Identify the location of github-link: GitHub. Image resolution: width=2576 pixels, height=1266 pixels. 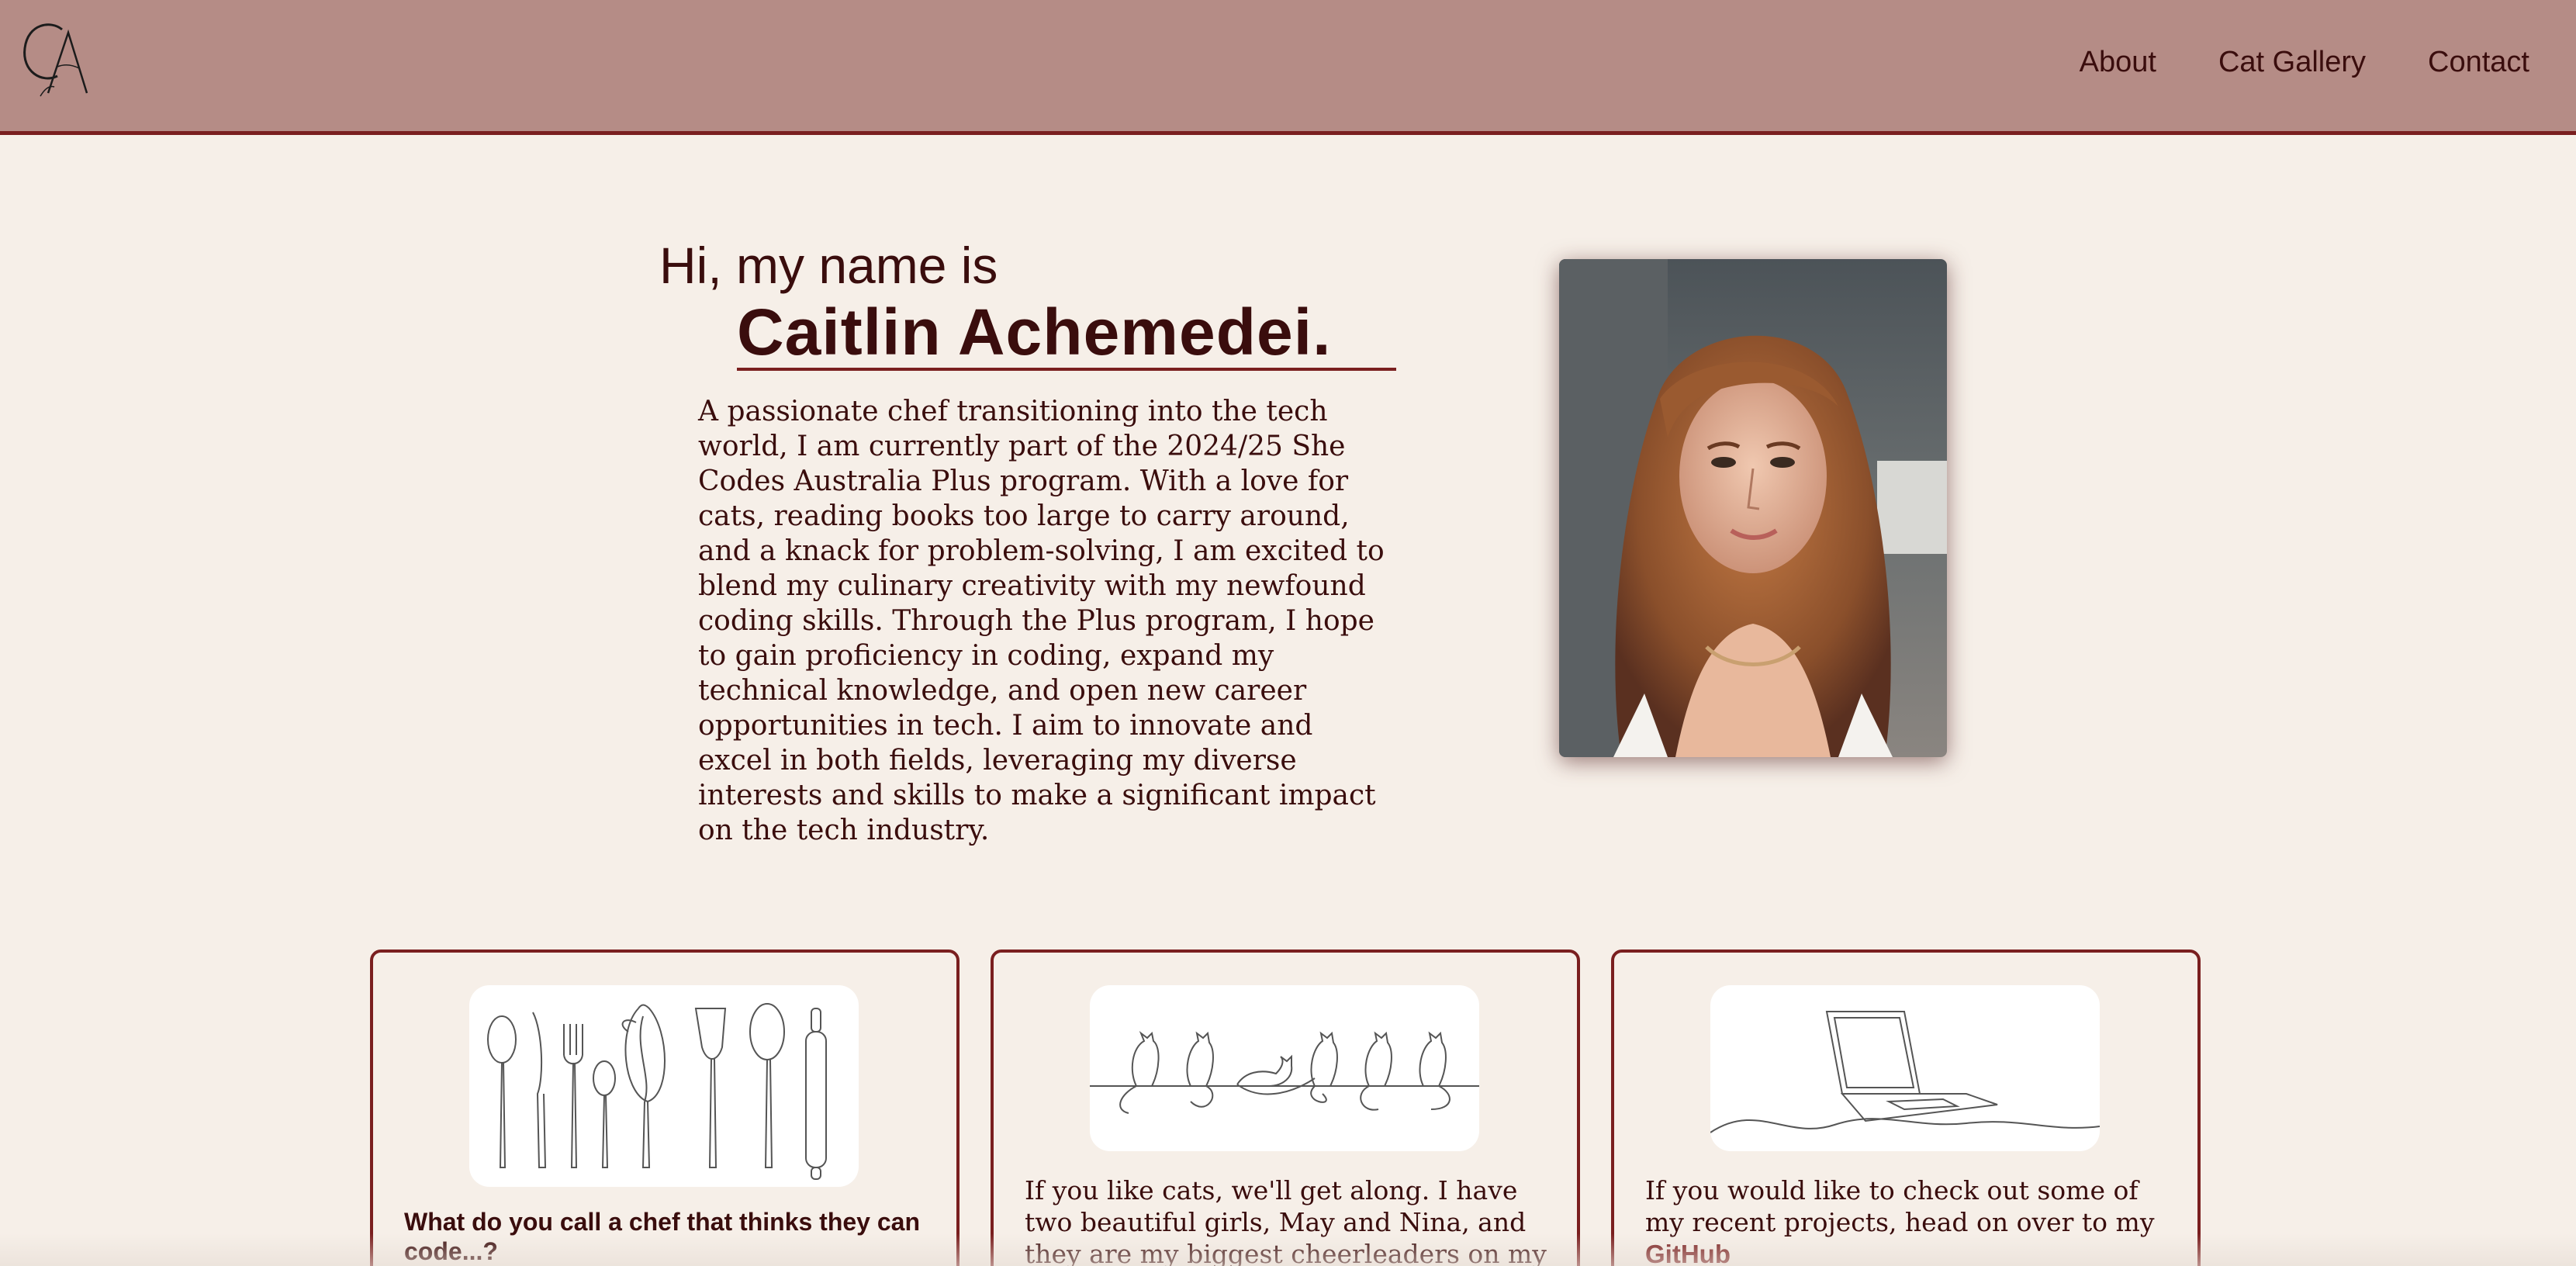
(1688, 1253).